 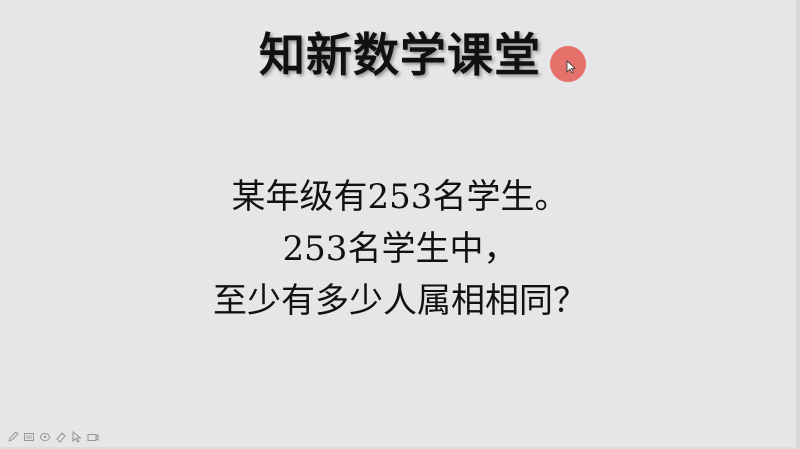 What do you see at coordinates (400, 55) in the screenshot?
I see `slide-title: 知新数学课堂` at bounding box center [400, 55].